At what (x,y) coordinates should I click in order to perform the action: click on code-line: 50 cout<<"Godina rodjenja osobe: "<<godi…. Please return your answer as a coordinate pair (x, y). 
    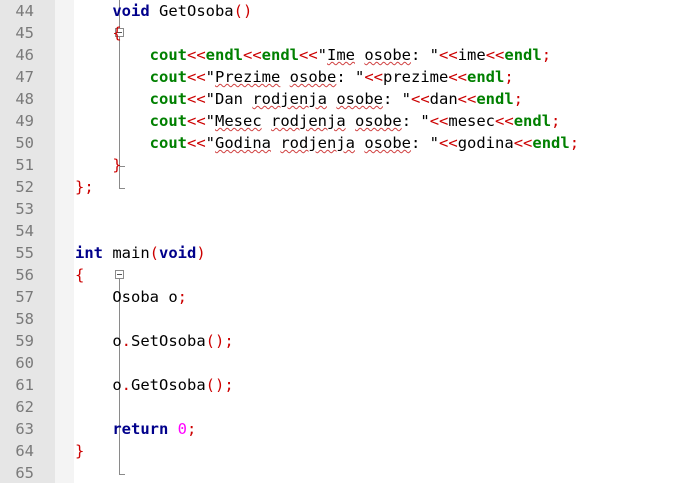
    Looking at the image, I should click on (341, 143).